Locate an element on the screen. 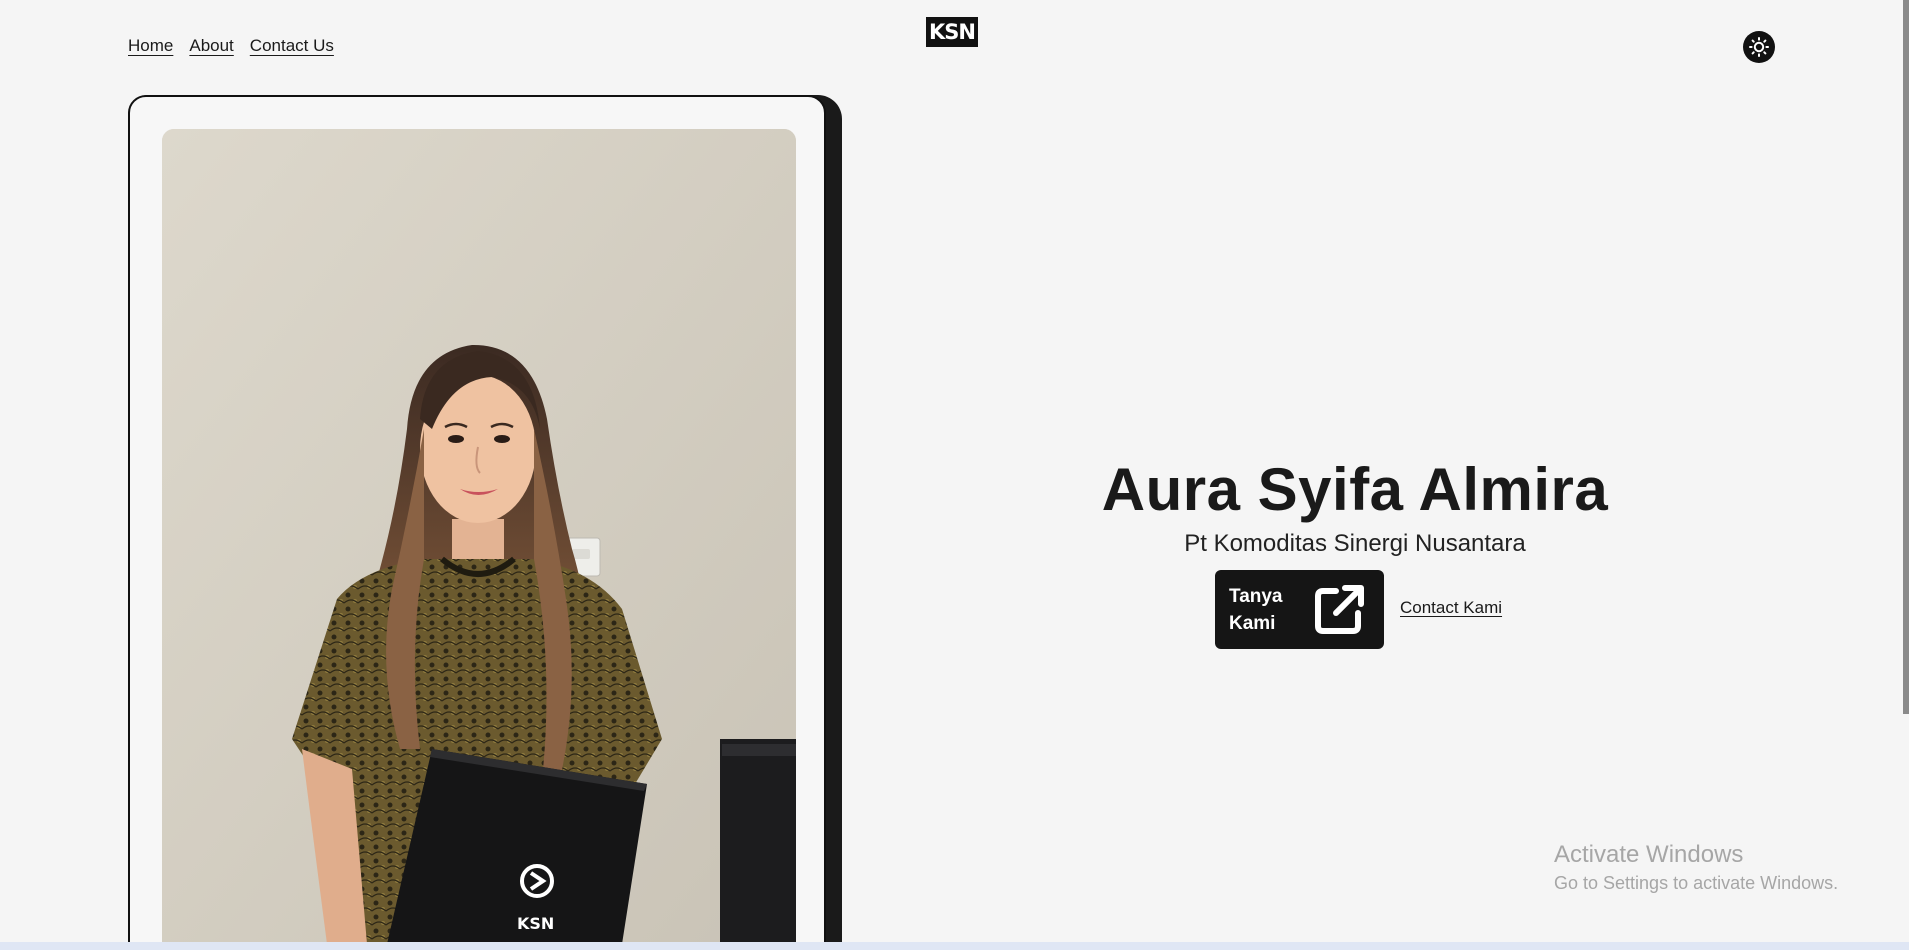 This screenshot has height=950, width=1909. theme-toggle-button is located at coordinates (1759, 47).